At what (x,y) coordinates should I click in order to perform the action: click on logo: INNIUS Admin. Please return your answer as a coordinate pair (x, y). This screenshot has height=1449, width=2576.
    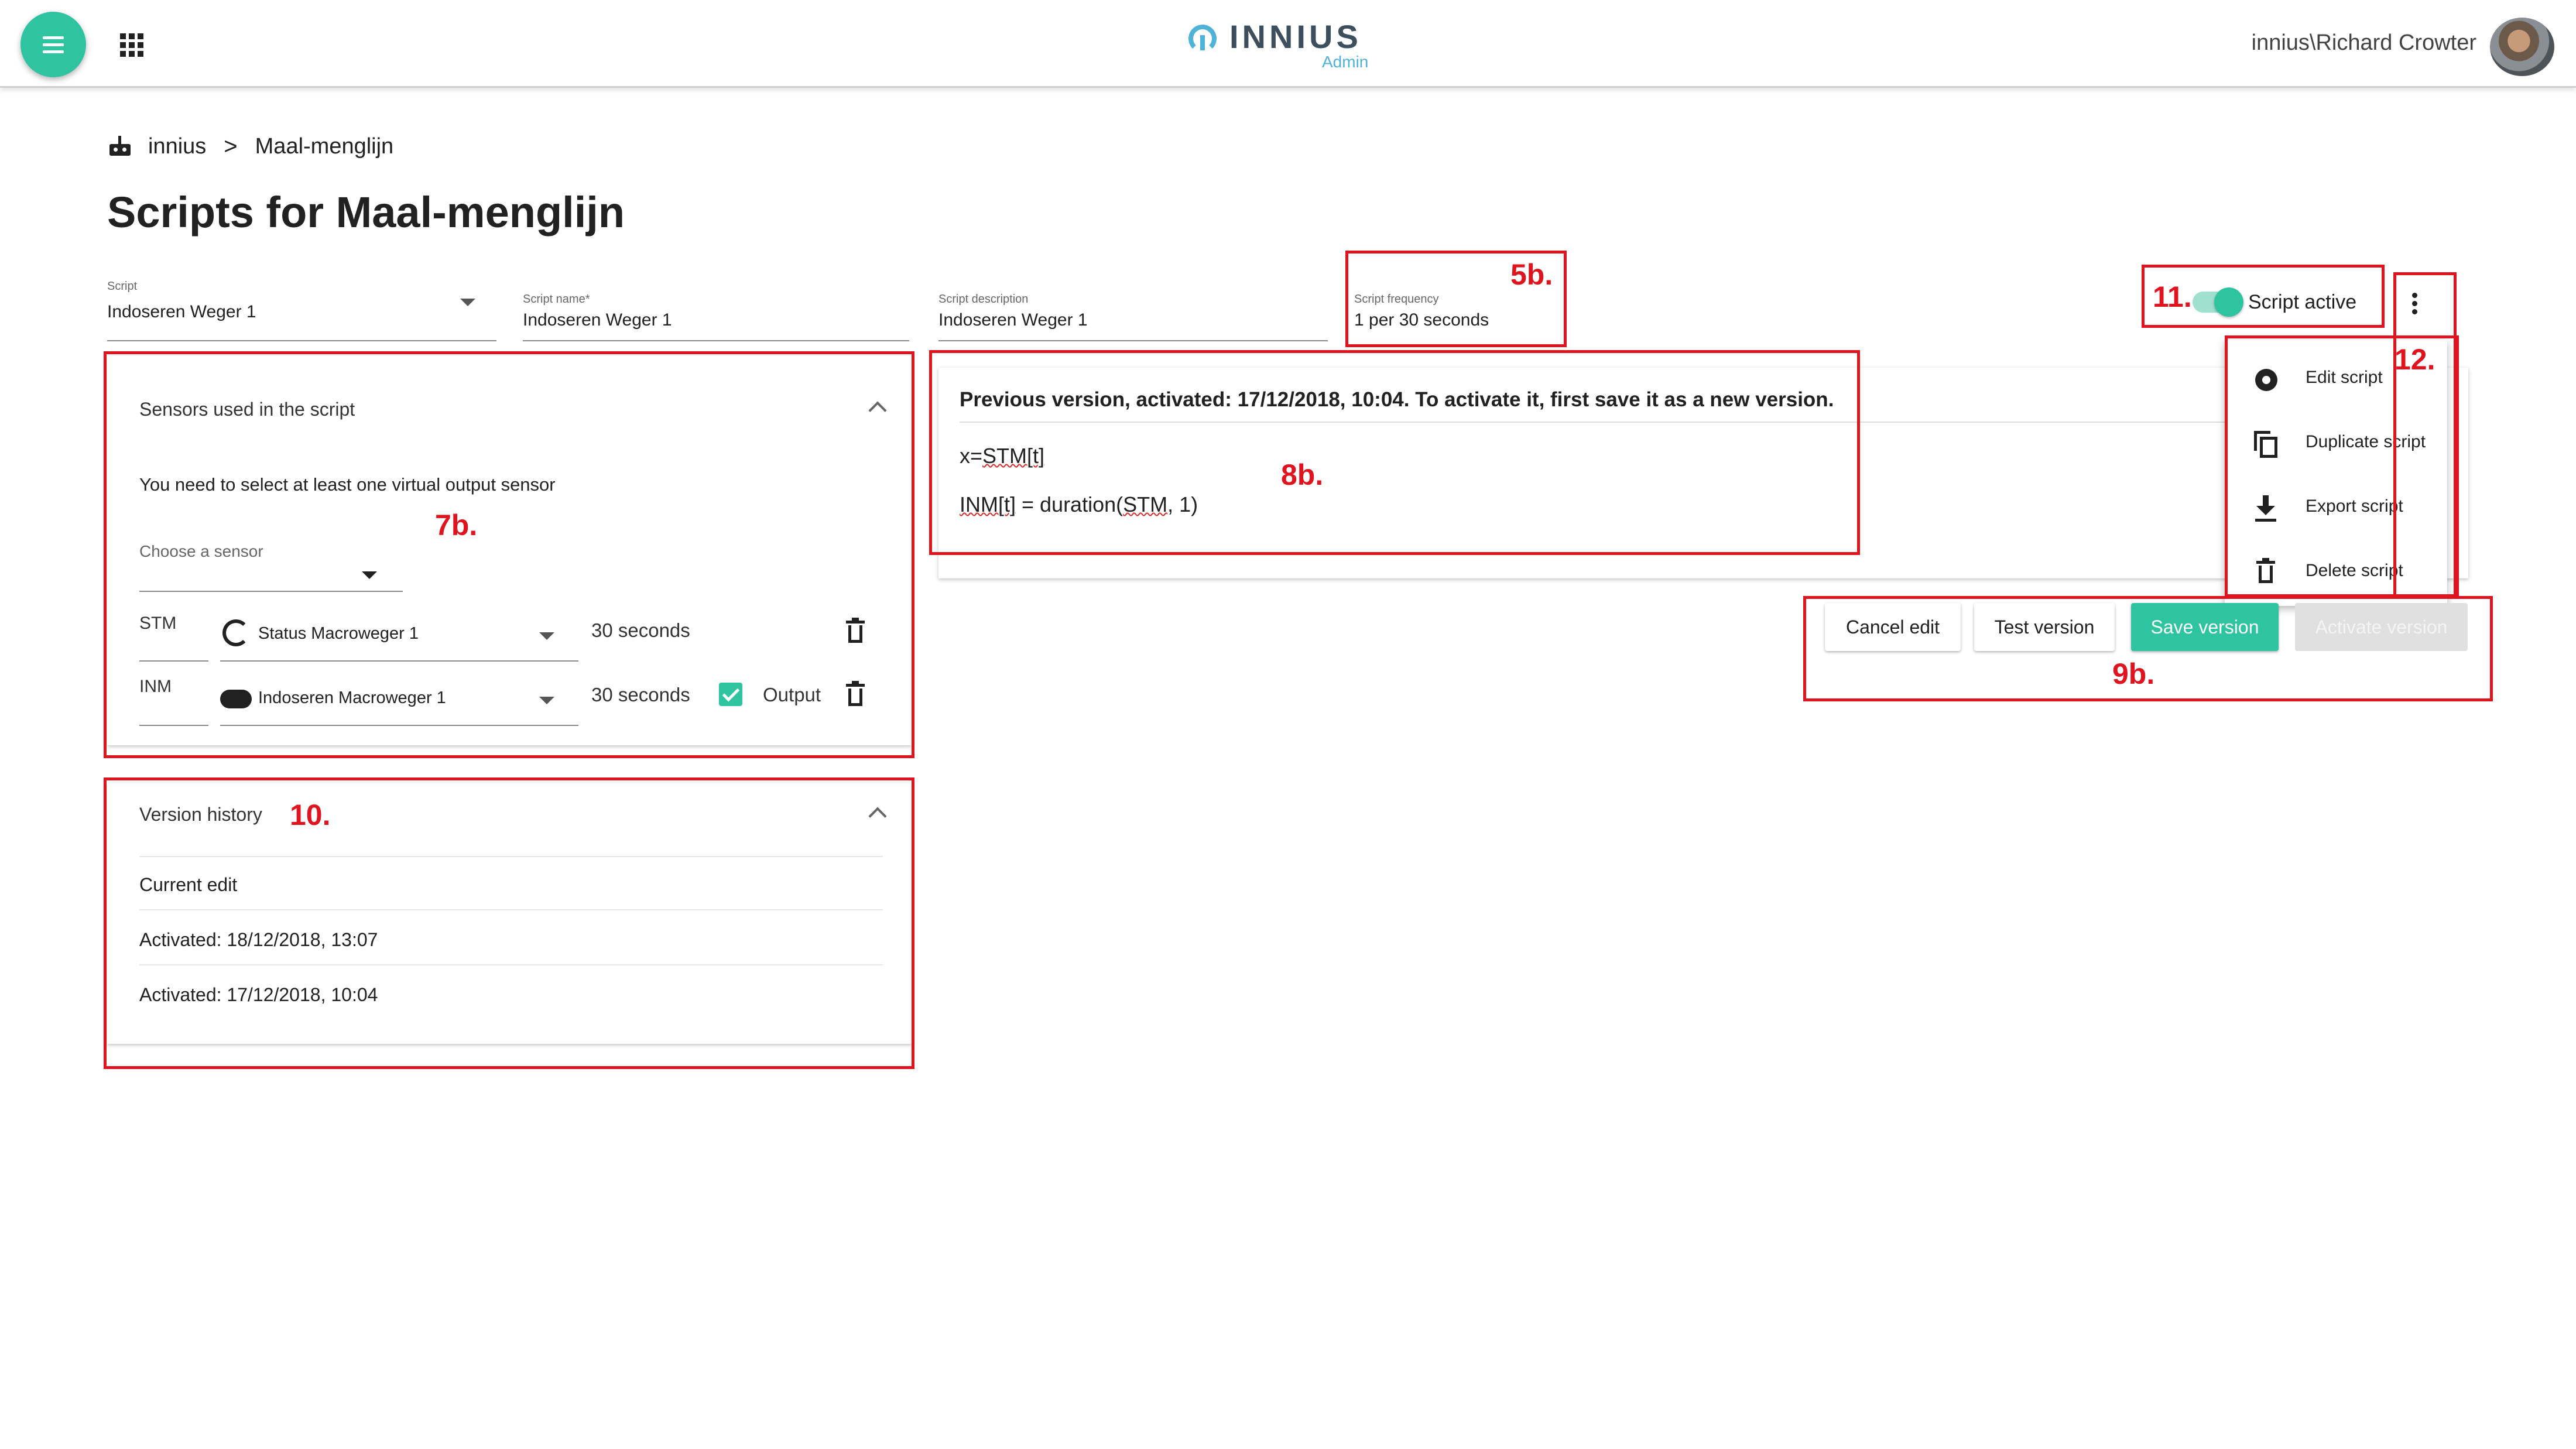
    Looking at the image, I should click on (1288, 44).